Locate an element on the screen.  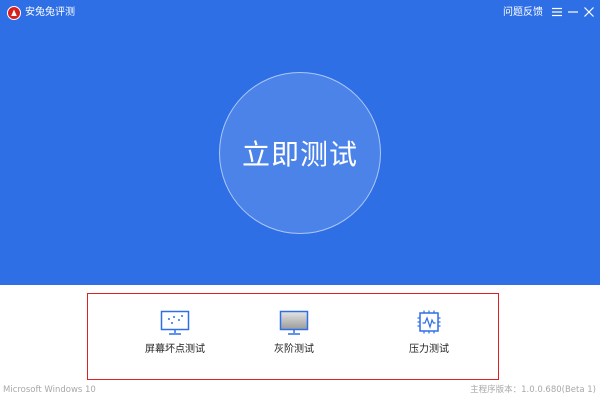
grayscale-test-button: 灰阶测试 is located at coordinates (294, 335).